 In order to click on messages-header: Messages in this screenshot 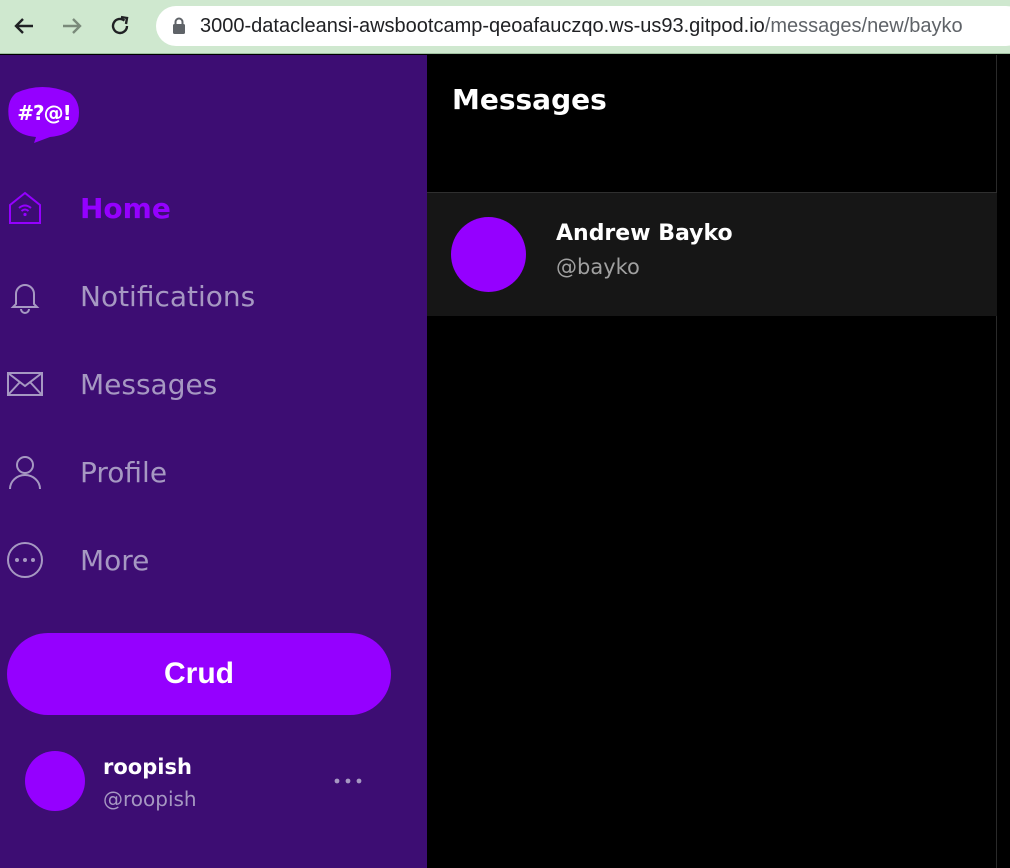, I will do `click(712, 124)`.